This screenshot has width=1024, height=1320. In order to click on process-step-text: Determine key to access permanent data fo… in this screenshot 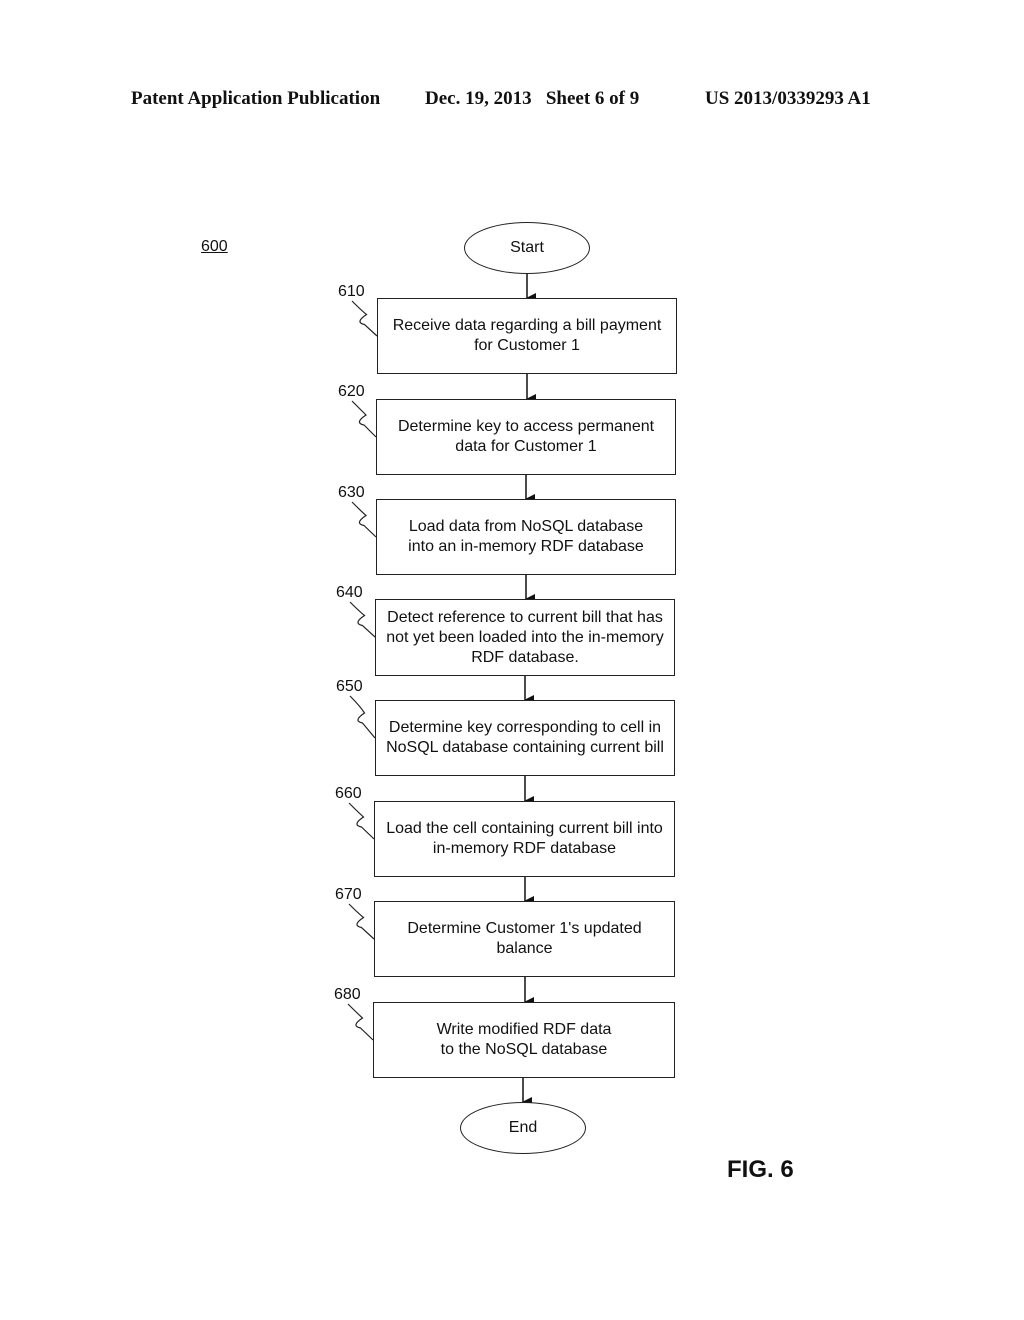, I will do `click(526, 437)`.